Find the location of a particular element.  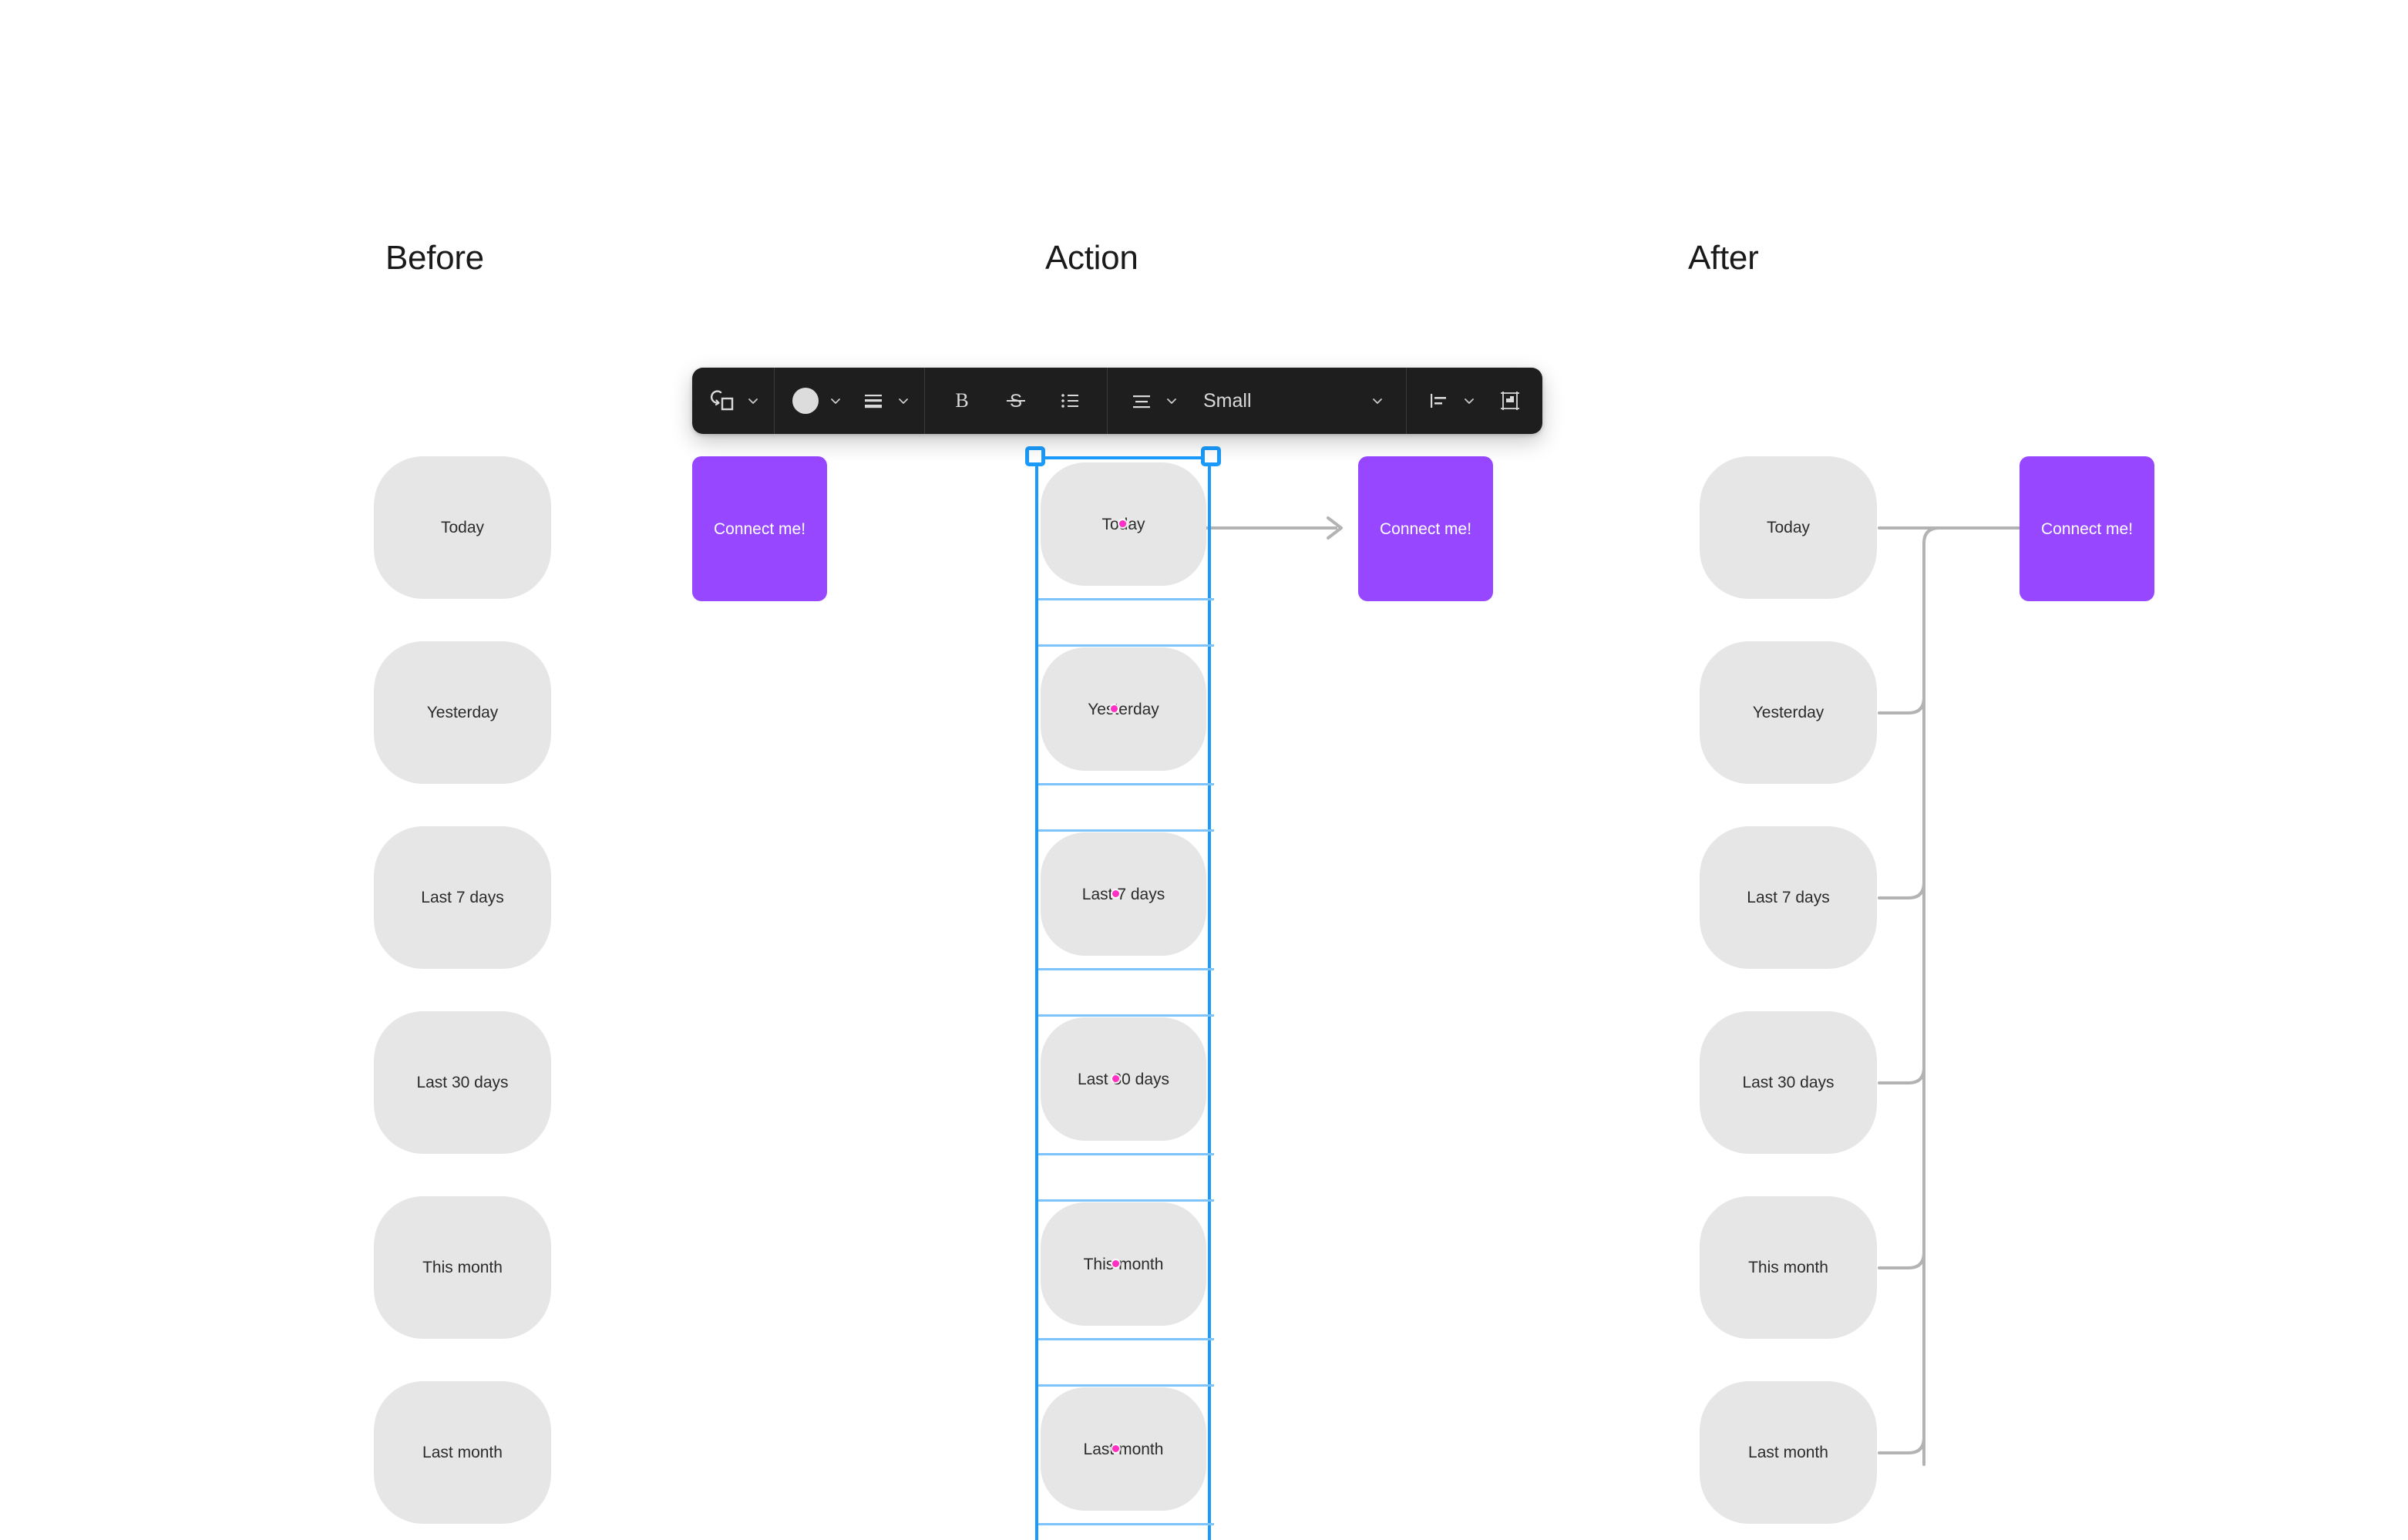

toolbar-group-style is located at coordinates (849, 401).